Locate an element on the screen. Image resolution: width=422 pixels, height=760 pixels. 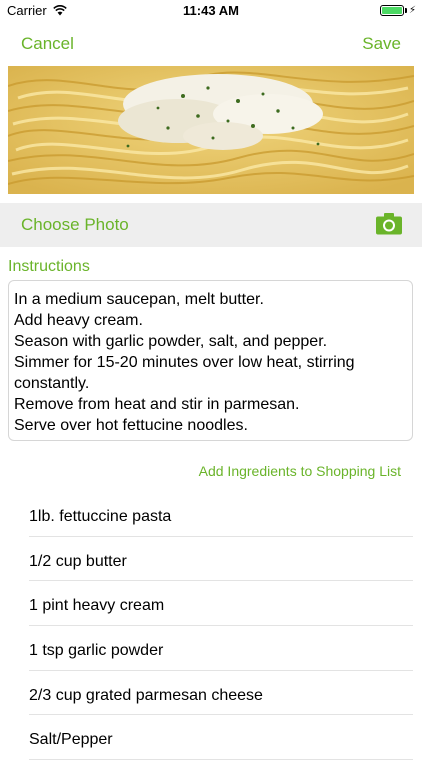
instruction-line: Serve over hot fettucine noodles. is located at coordinates (131, 425).